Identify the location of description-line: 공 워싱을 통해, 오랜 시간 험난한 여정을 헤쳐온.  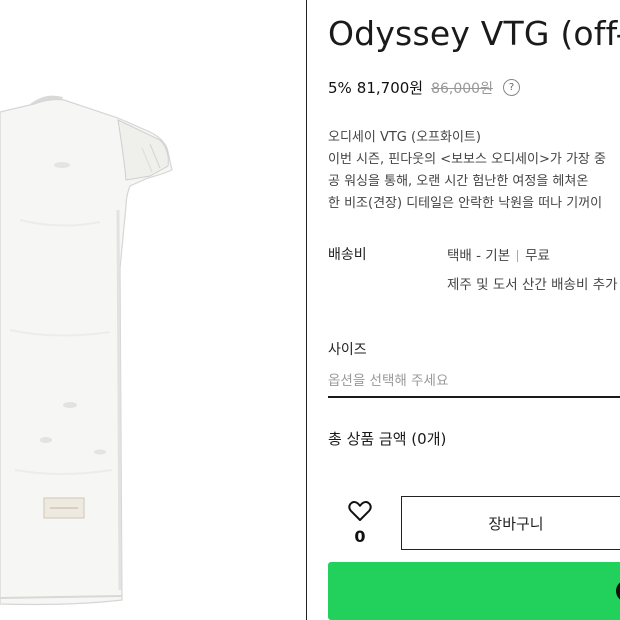
(458, 181).